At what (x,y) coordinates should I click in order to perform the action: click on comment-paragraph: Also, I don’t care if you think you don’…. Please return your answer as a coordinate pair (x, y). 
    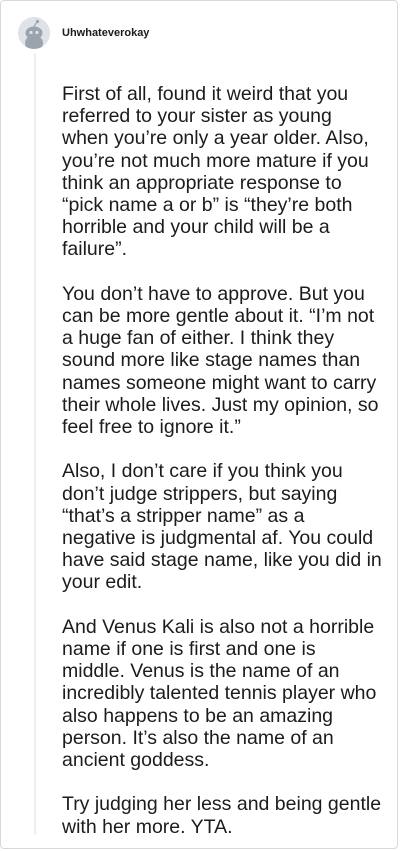
    Looking at the image, I should click on (222, 527).